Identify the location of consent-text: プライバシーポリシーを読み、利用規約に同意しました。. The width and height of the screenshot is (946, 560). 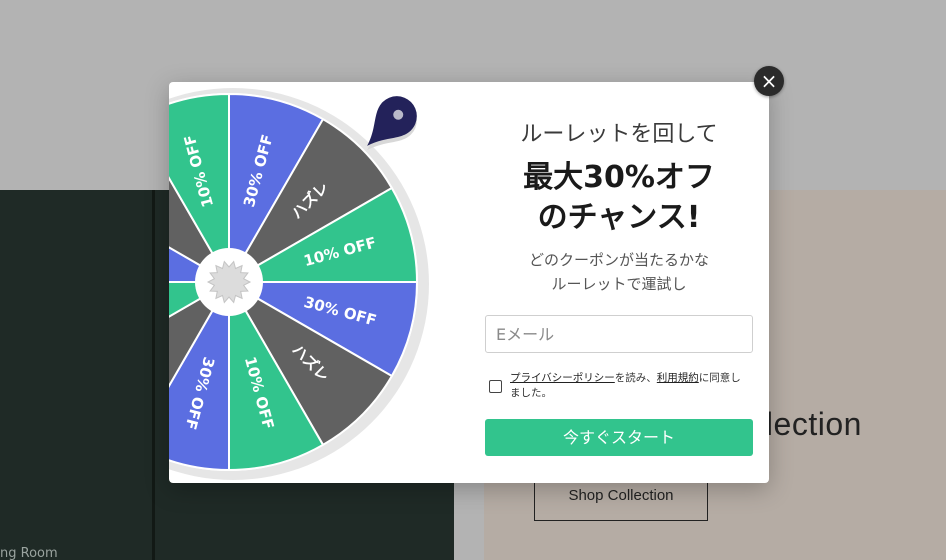
(630, 386).